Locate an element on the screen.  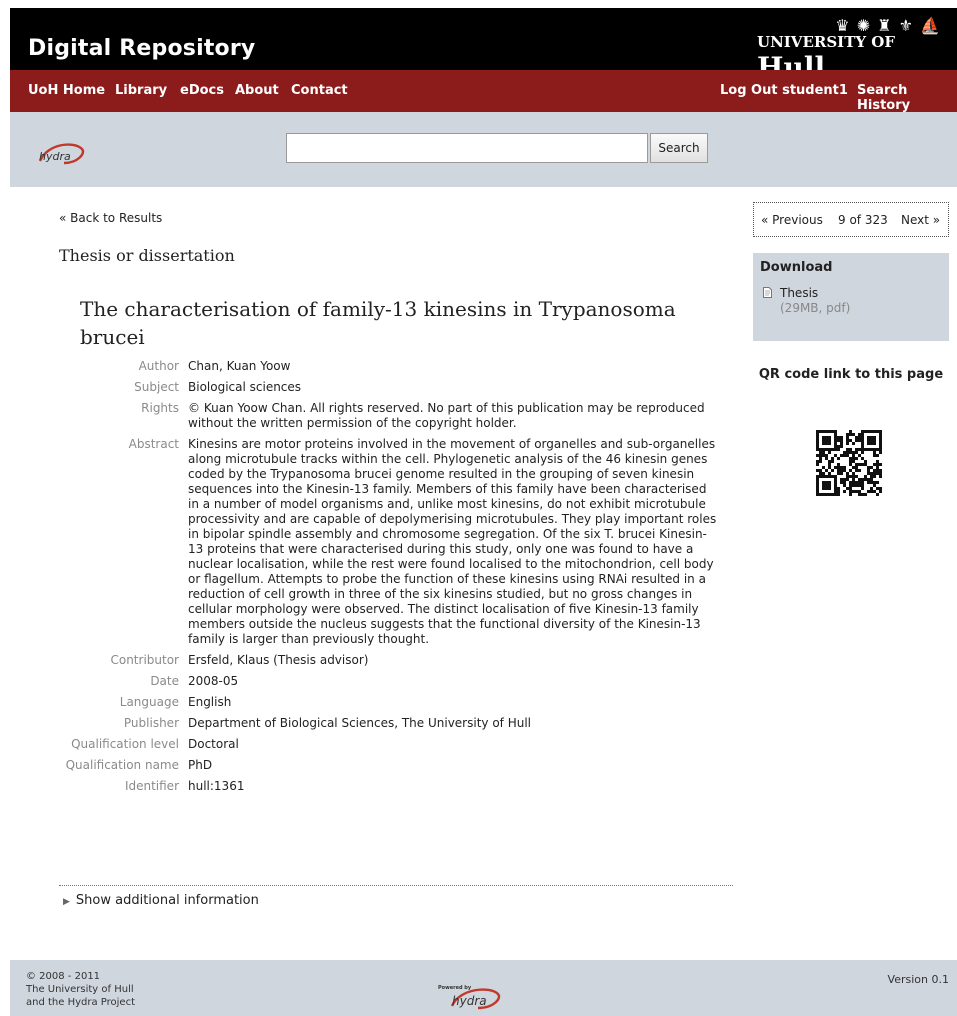
nav-link-library: Library is located at coordinates (141, 90).